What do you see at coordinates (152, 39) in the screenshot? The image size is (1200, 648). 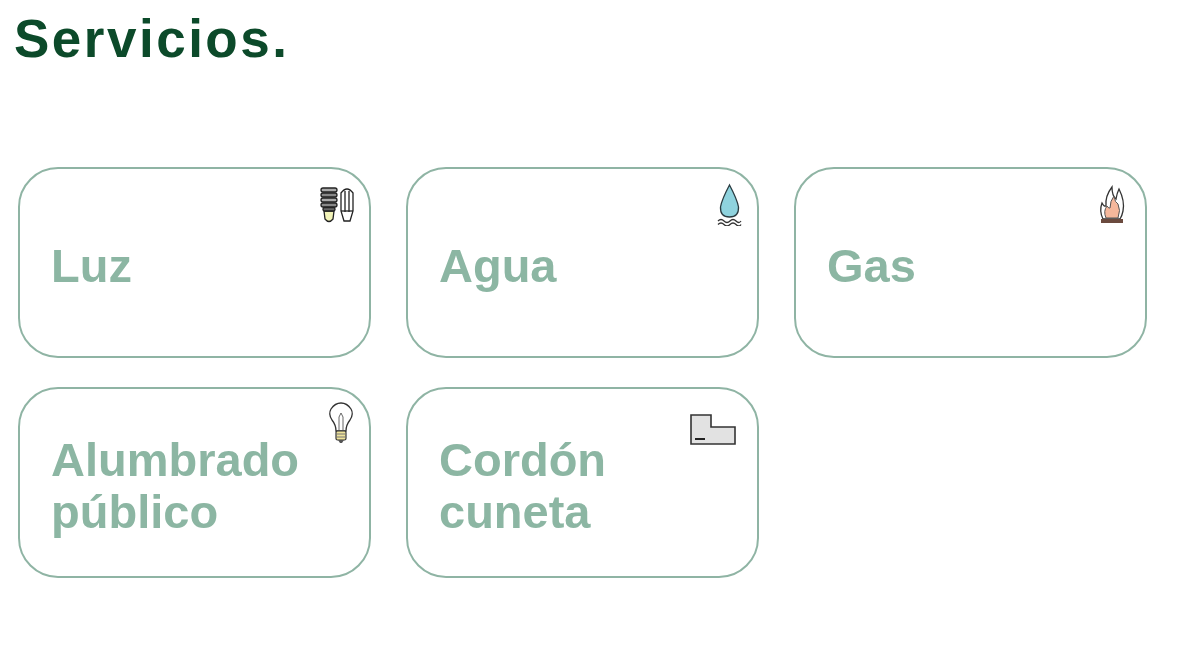 I see `page-title: Servicios.` at bounding box center [152, 39].